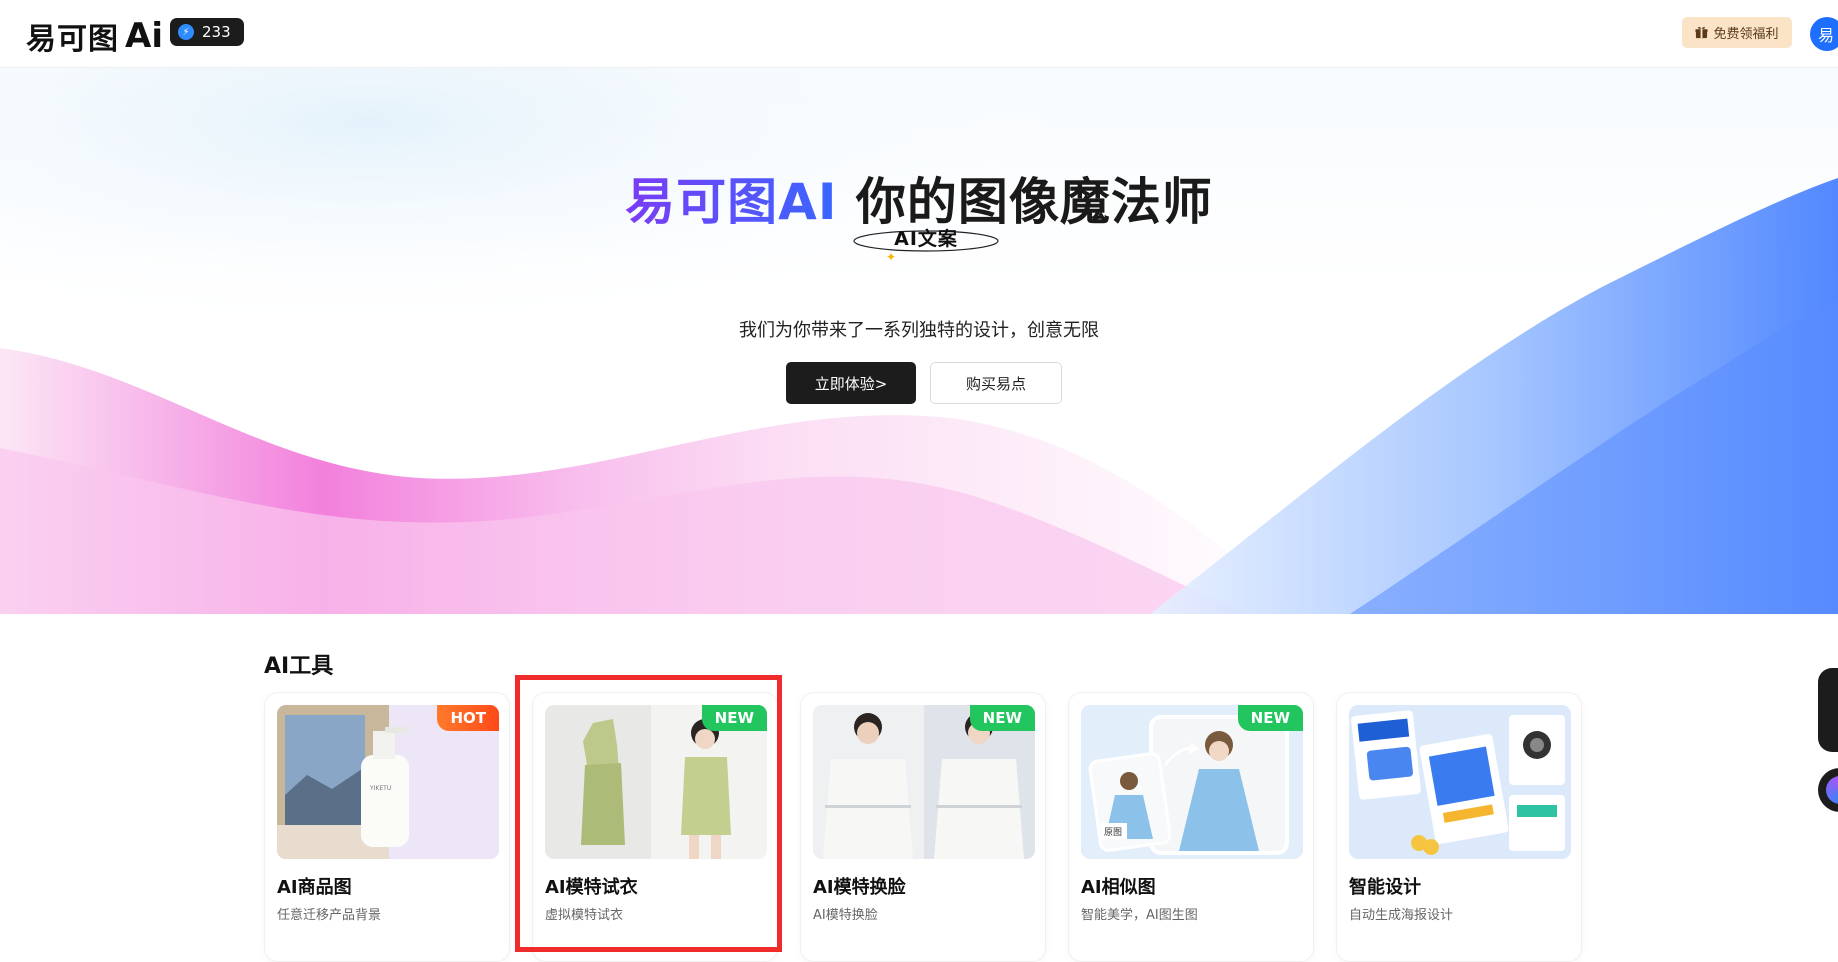 The image size is (1838, 962). Describe the element at coordinates (329, 915) in the screenshot. I see `tool-description: 任意迁移产品背景` at that location.